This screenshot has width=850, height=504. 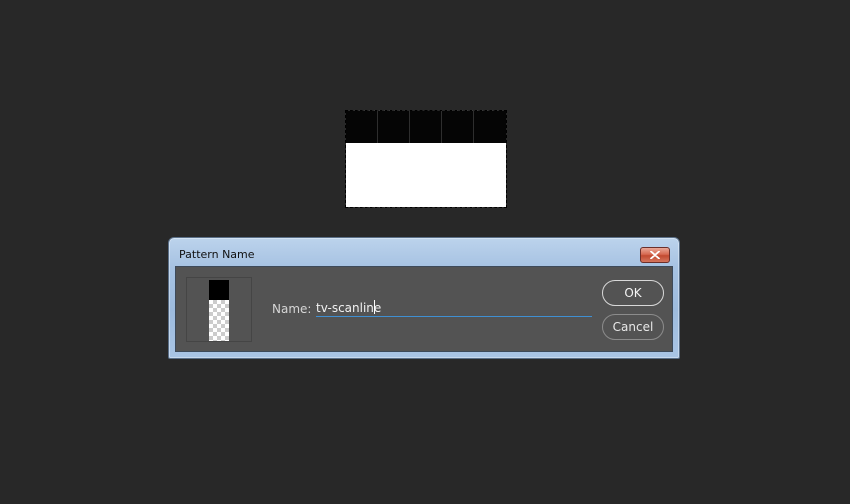 I want to click on close-icon, so click(x=655, y=255).